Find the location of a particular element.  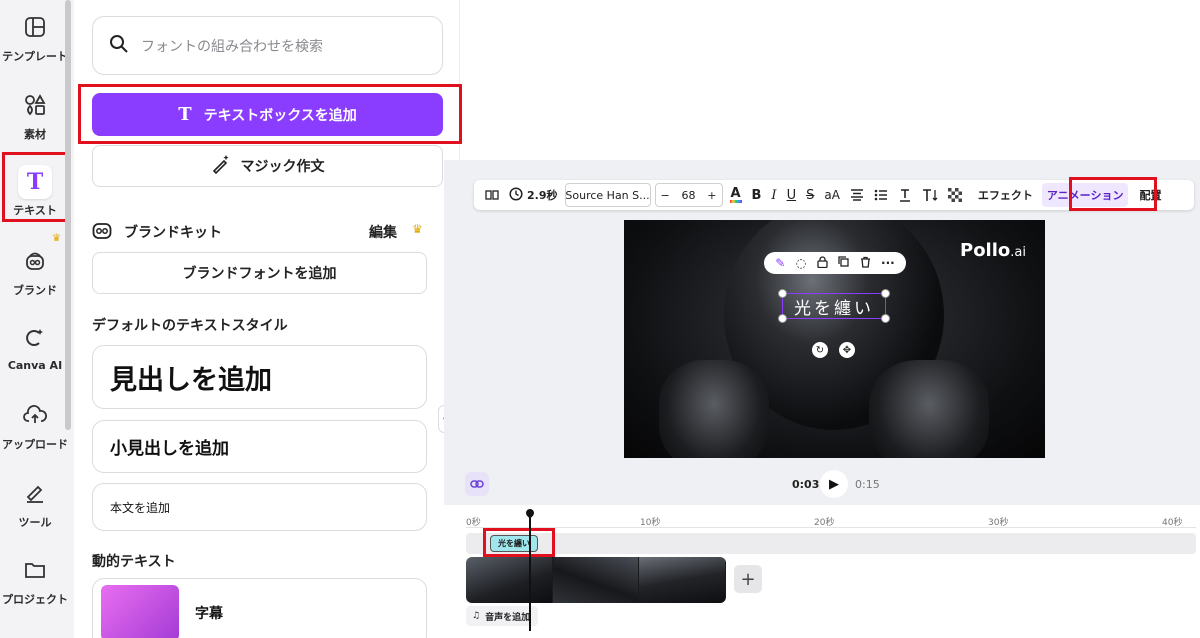

italic-button: I is located at coordinates (773, 195).